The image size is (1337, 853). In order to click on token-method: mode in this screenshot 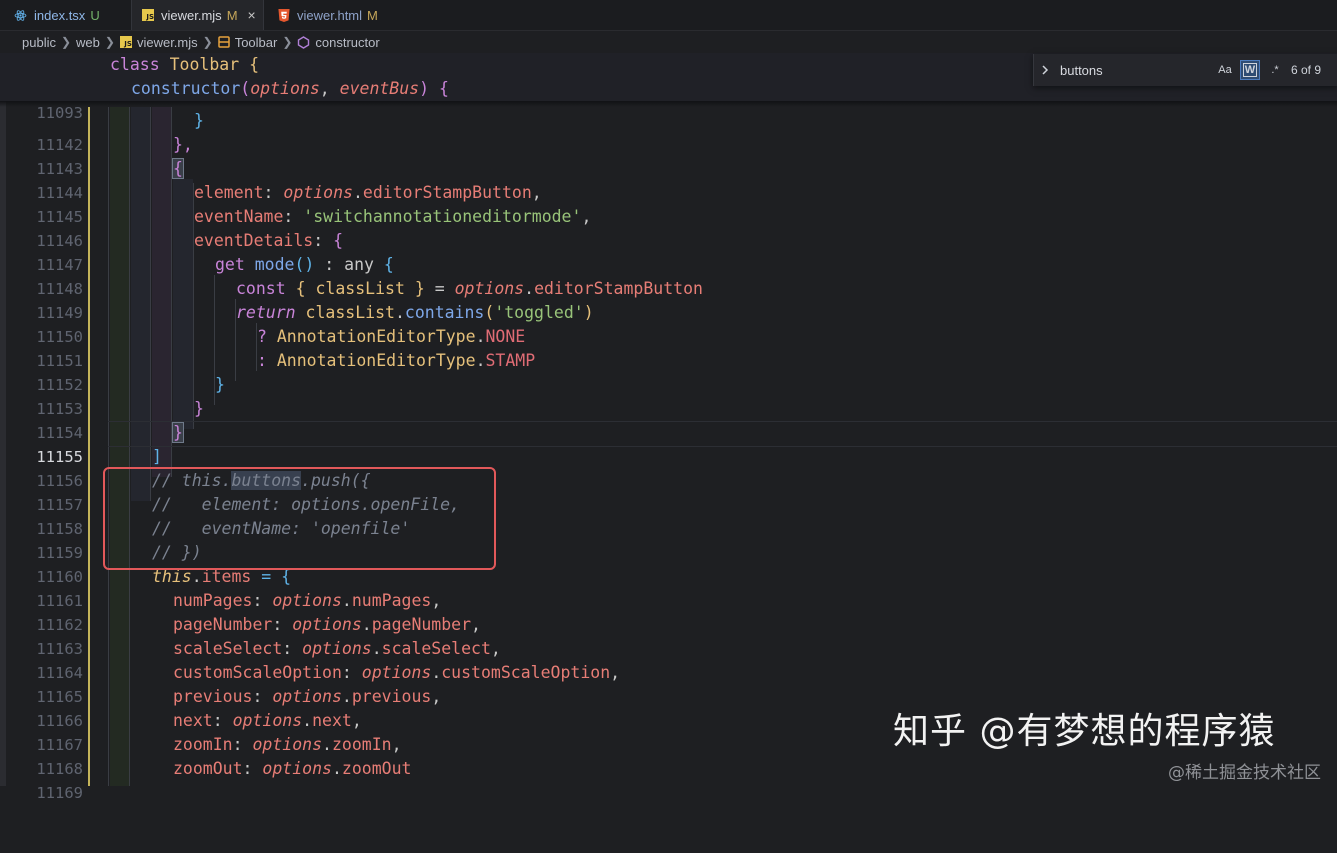, I will do `click(274, 264)`.